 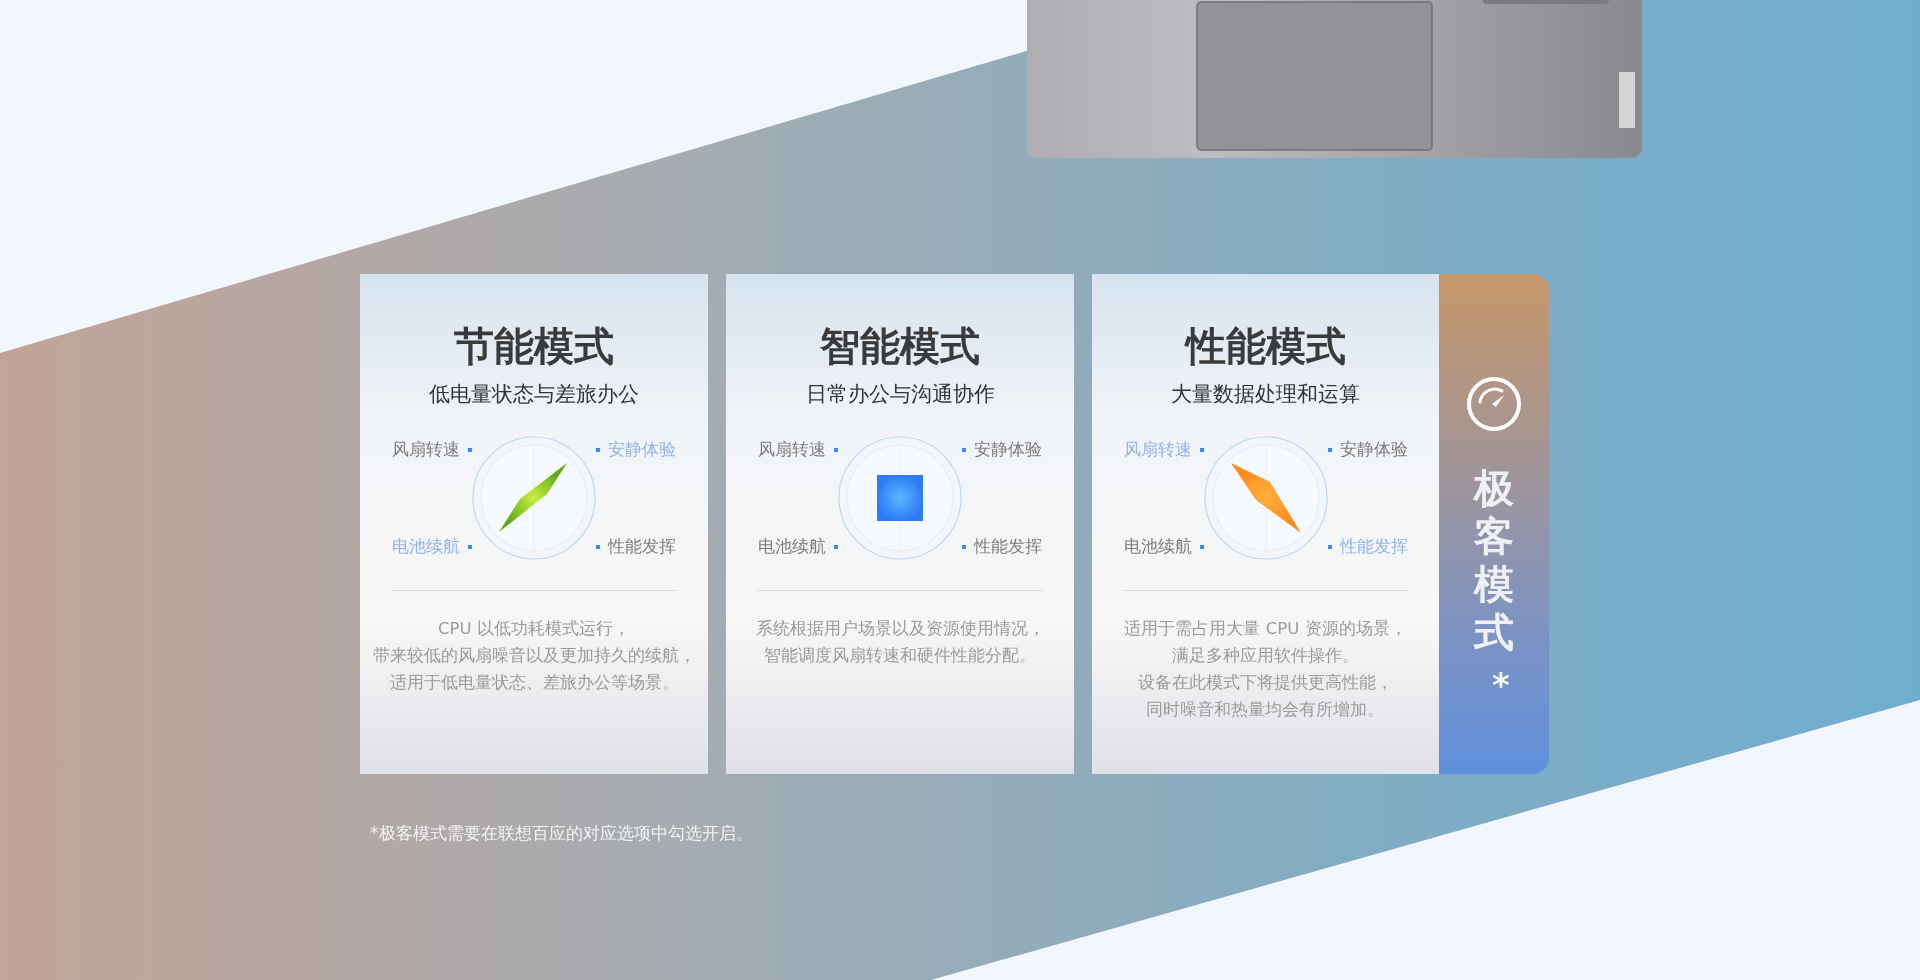 What do you see at coordinates (1501, 685) in the screenshot?
I see `footnote-mark: *` at bounding box center [1501, 685].